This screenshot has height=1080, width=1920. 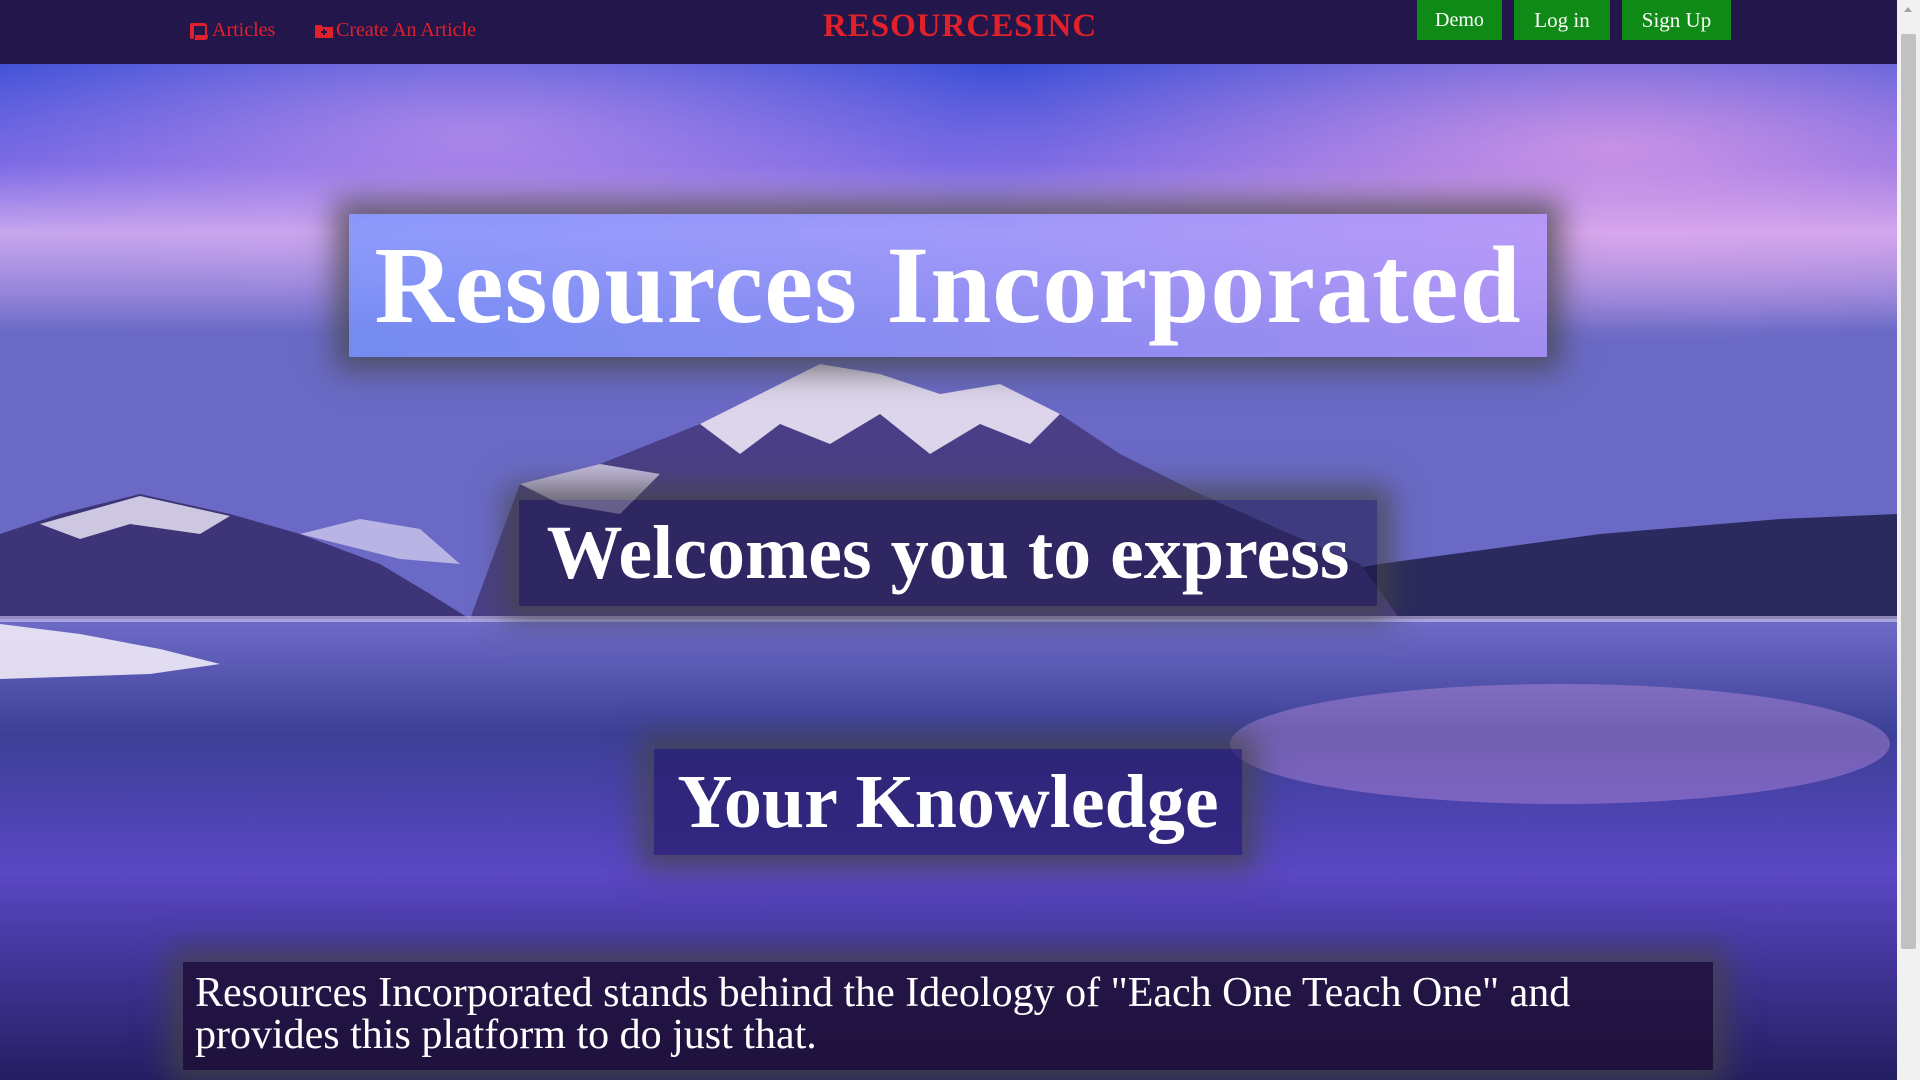 I want to click on hero-knowledge-line: Your Knowledge, so click(x=948, y=802).